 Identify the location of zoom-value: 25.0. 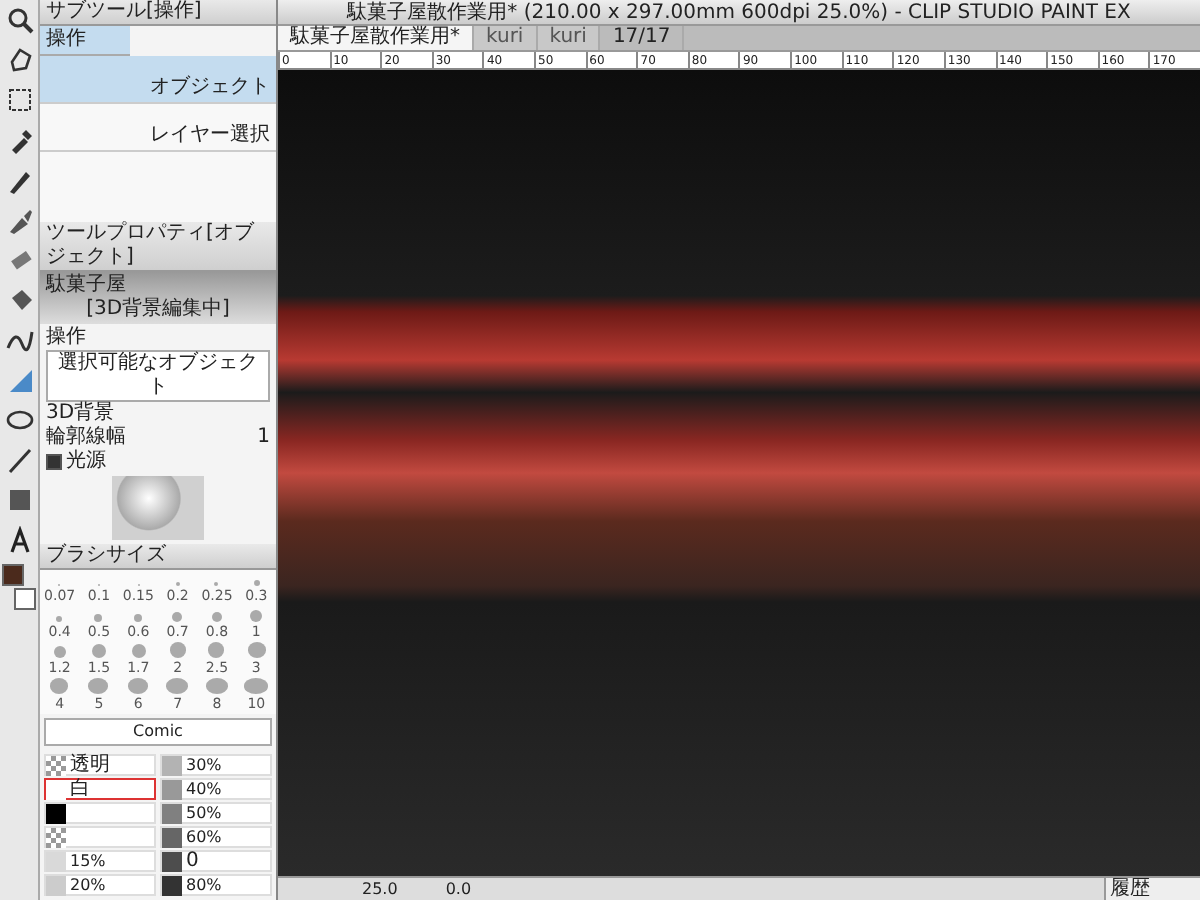
(380, 889).